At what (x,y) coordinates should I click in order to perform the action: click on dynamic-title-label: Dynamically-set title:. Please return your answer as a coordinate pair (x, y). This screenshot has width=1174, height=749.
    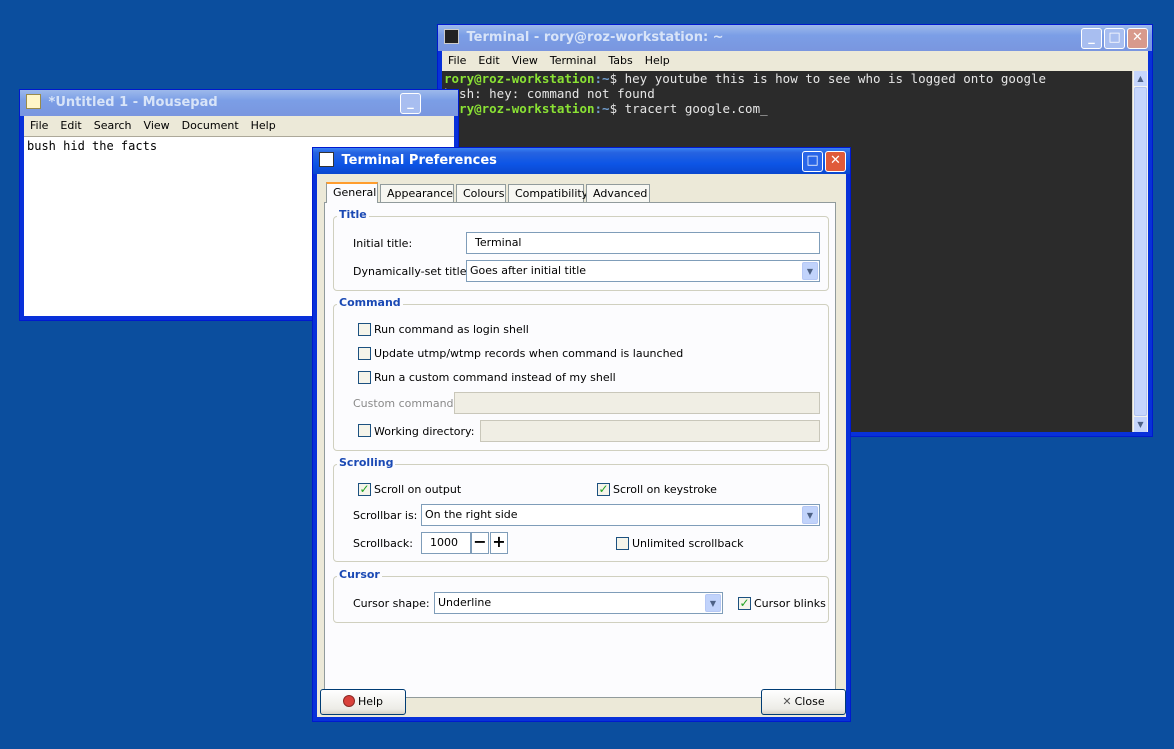
    Looking at the image, I should click on (412, 271).